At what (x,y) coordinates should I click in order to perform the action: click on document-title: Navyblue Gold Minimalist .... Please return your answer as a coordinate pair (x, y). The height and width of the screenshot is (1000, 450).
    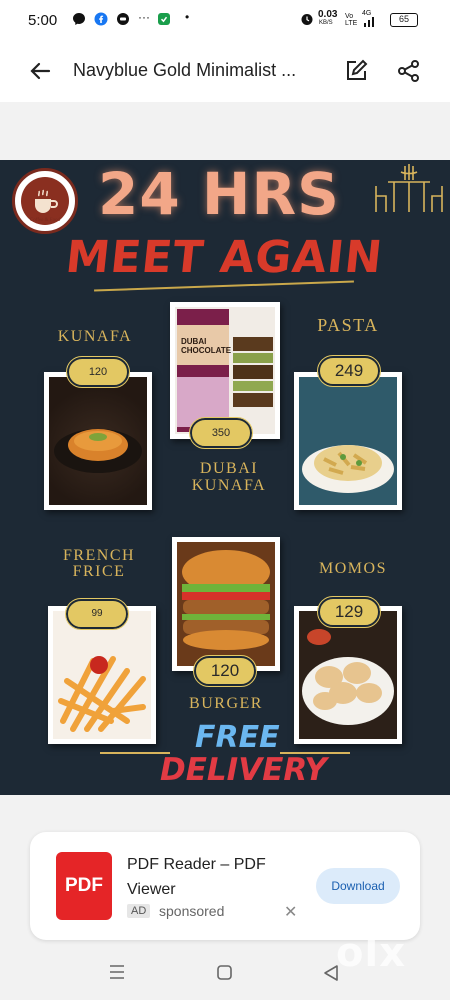
    Looking at the image, I should click on (185, 70).